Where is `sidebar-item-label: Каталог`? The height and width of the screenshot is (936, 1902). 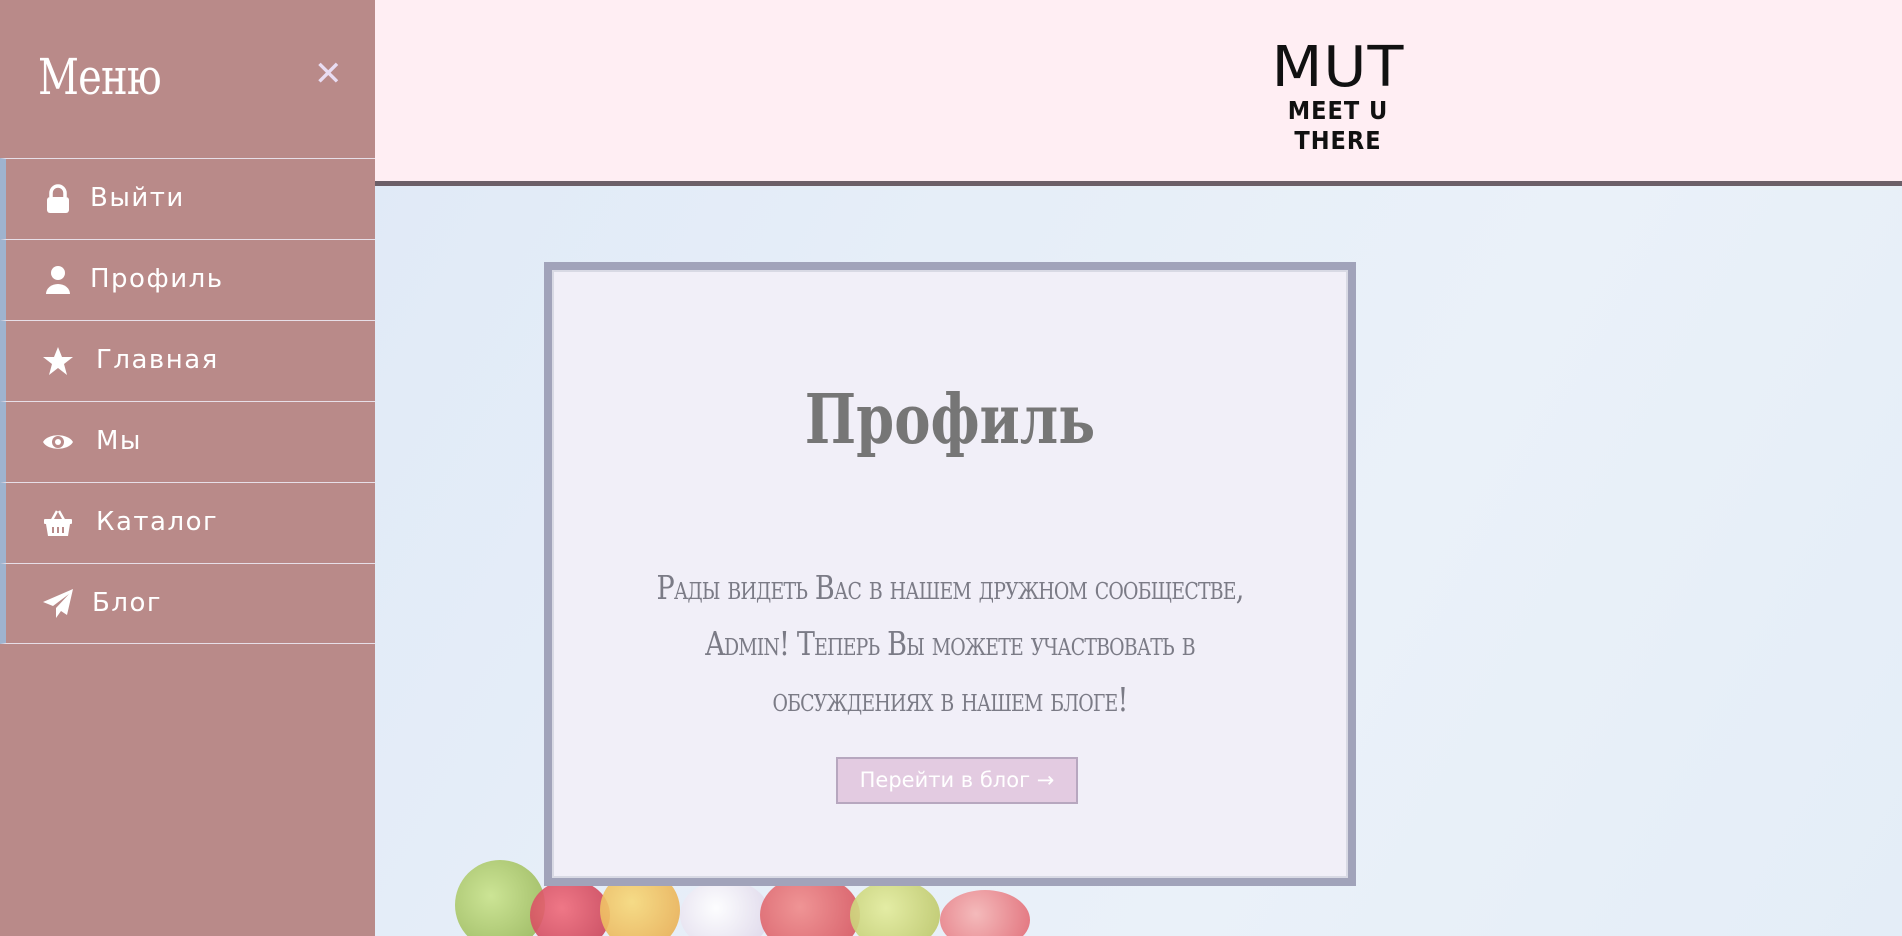
sidebar-item-label: Каталог is located at coordinates (157, 522).